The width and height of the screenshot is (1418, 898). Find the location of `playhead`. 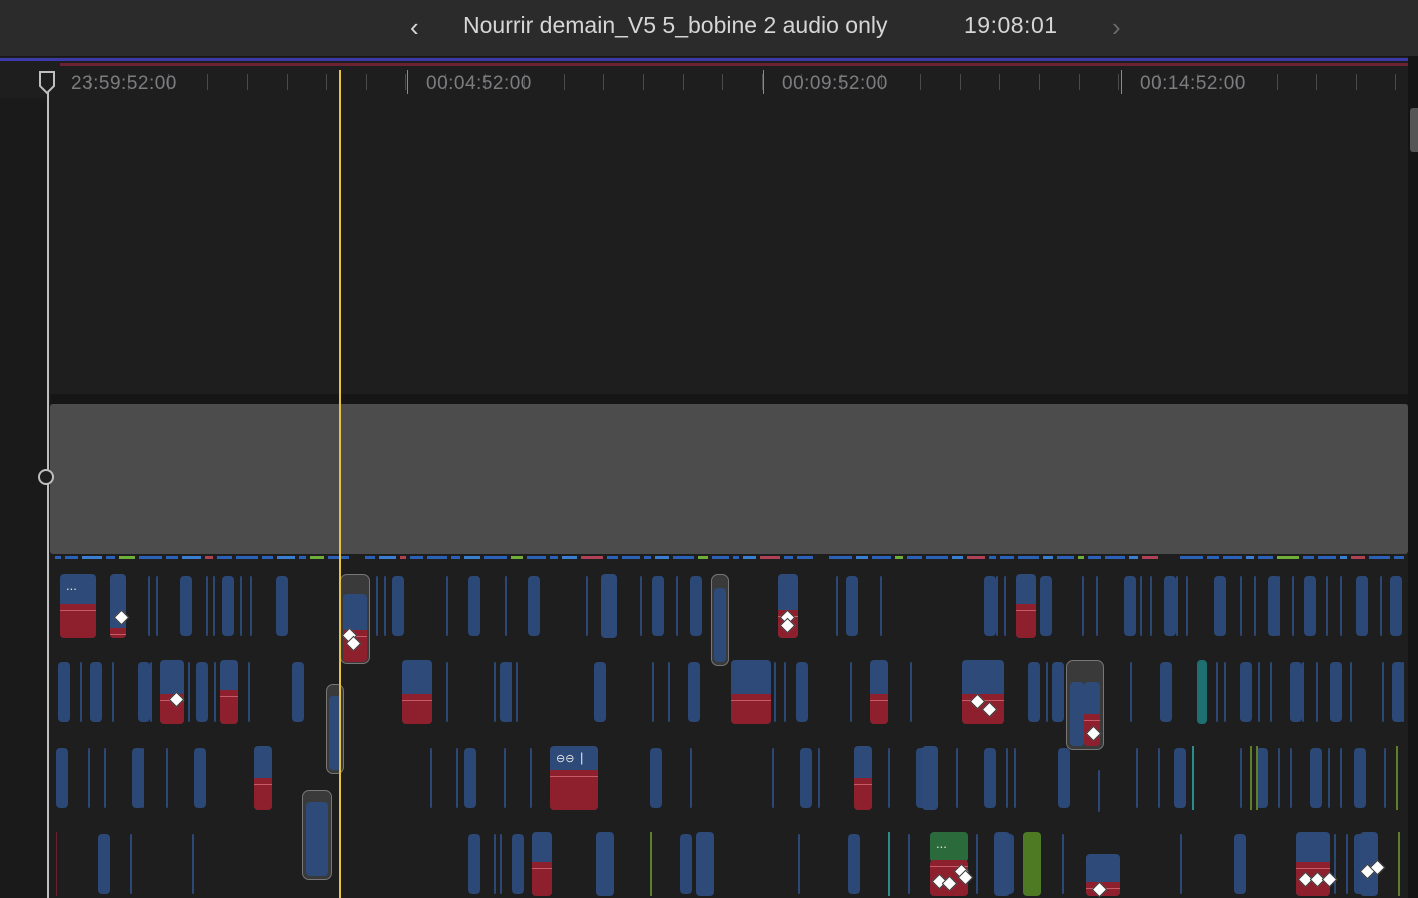

playhead is located at coordinates (340, 484).